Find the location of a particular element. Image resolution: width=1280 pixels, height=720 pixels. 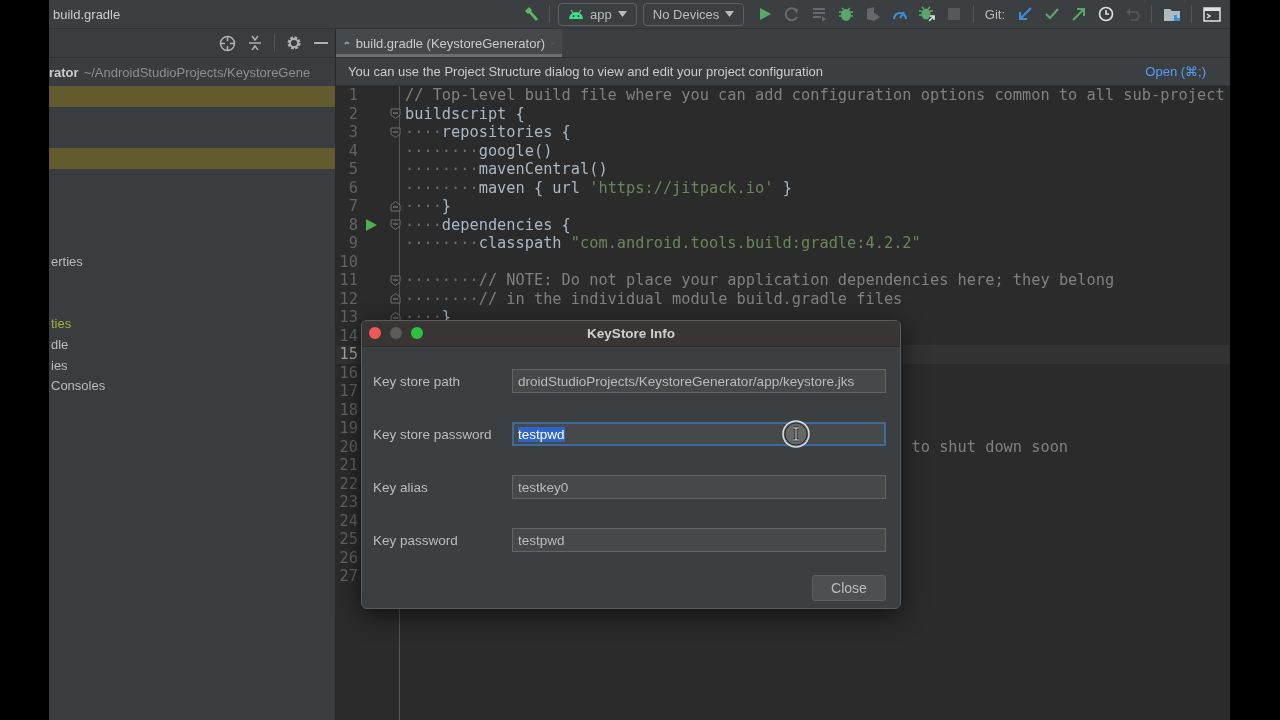

line-number: 5 is located at coordinates (352, 169).